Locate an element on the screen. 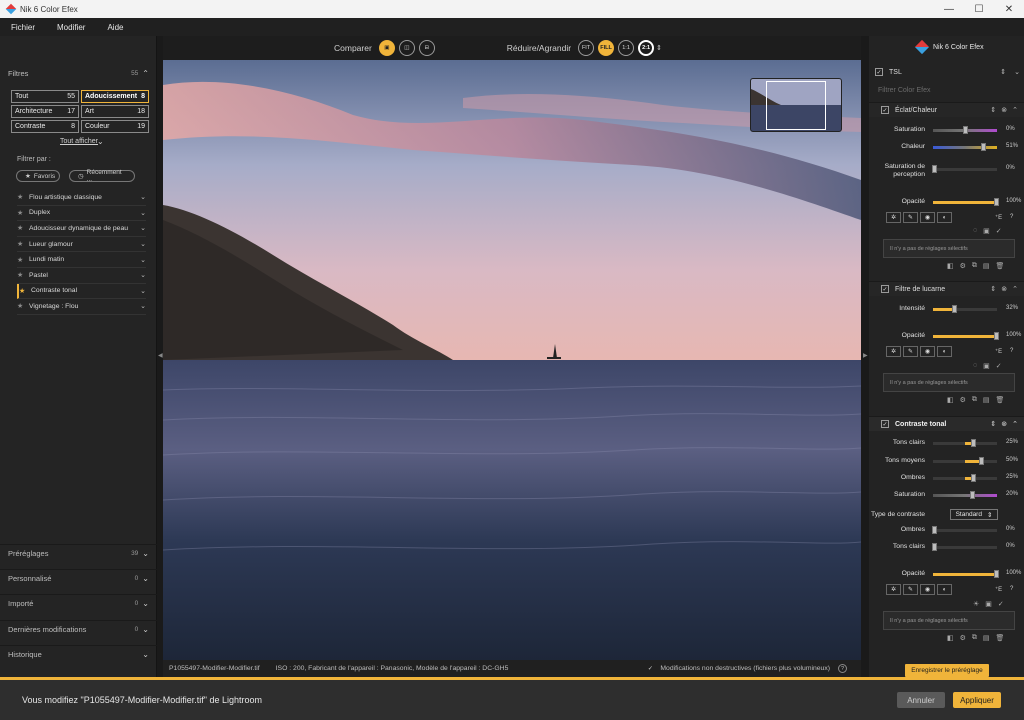 This screenshot has width=1024, height=720. history-section-header: Historique ⌄ is located at coordinates (78, 654).